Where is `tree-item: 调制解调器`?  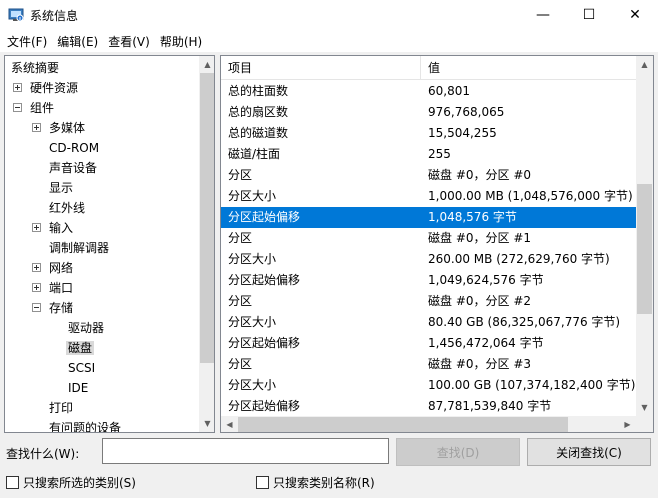
tree-item: 调制解调器 is located at coordinates (79, 248).